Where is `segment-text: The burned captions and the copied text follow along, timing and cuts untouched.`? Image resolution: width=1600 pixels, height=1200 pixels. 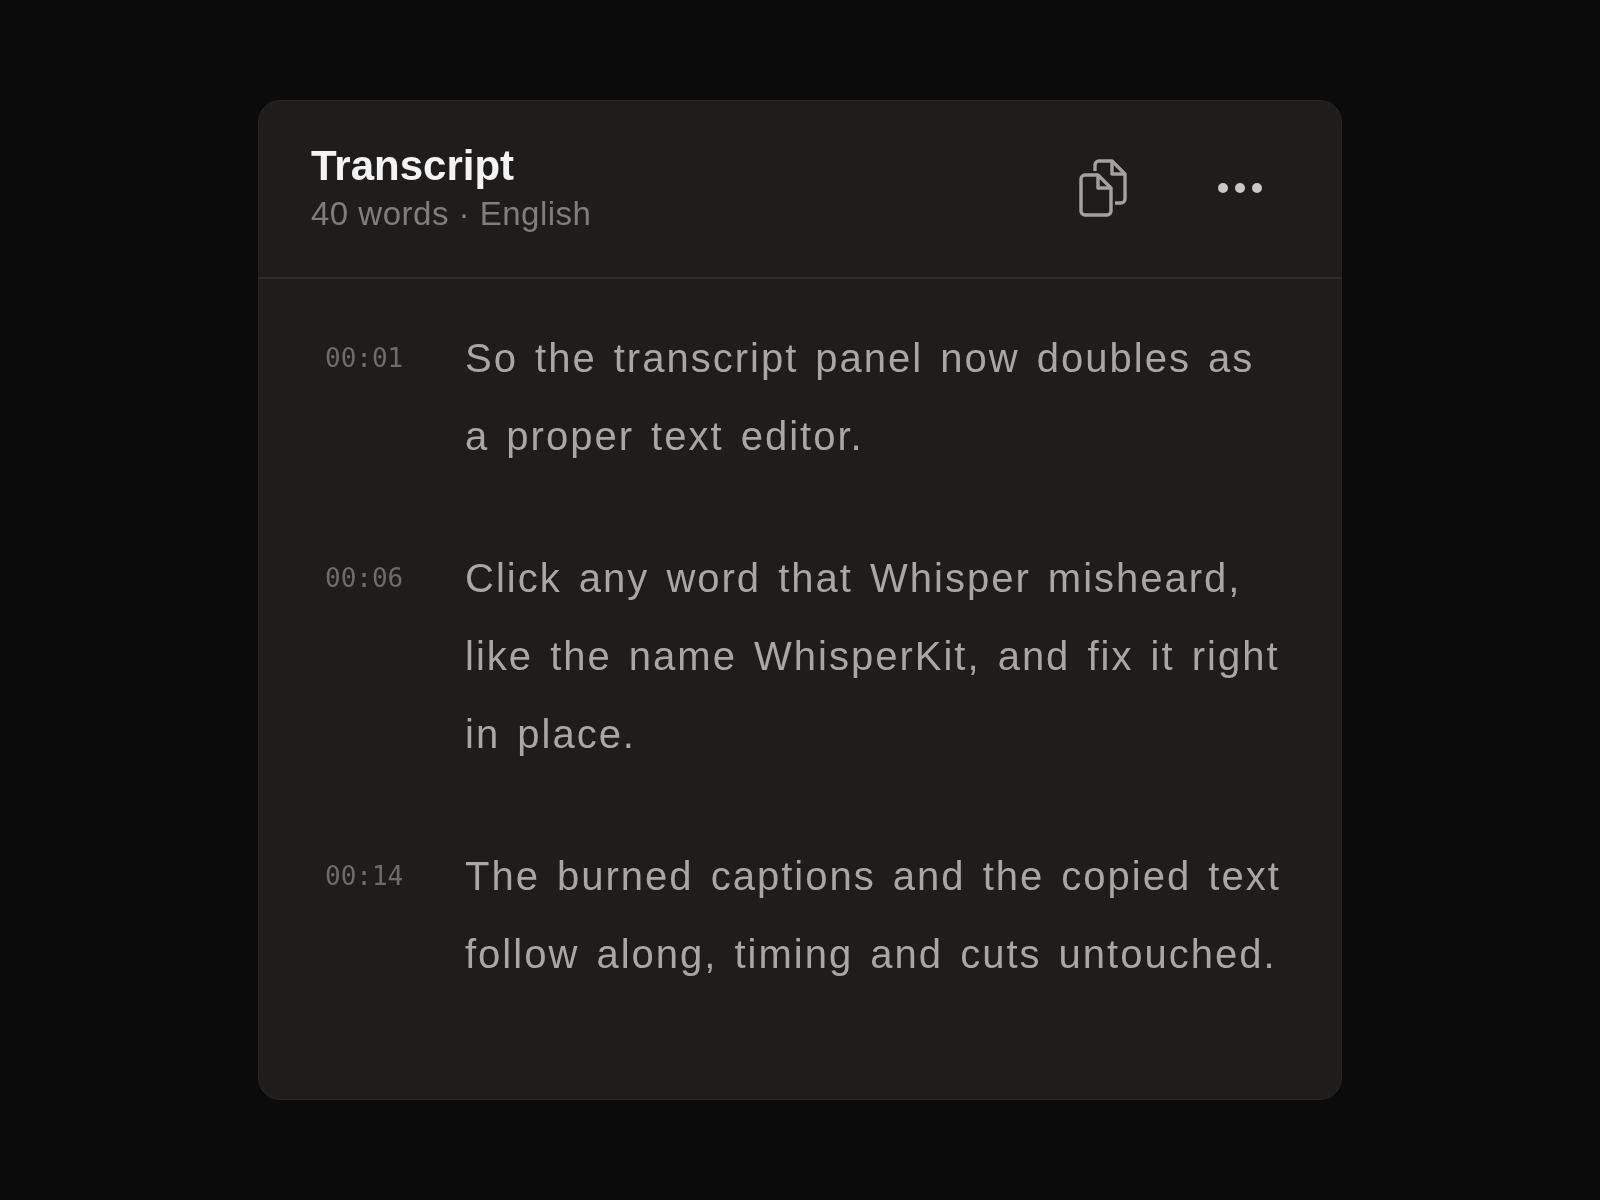 segment-text: The burned captions and the copied text follow along, timing and cuts untouched. is located at coordinates (879, 915).